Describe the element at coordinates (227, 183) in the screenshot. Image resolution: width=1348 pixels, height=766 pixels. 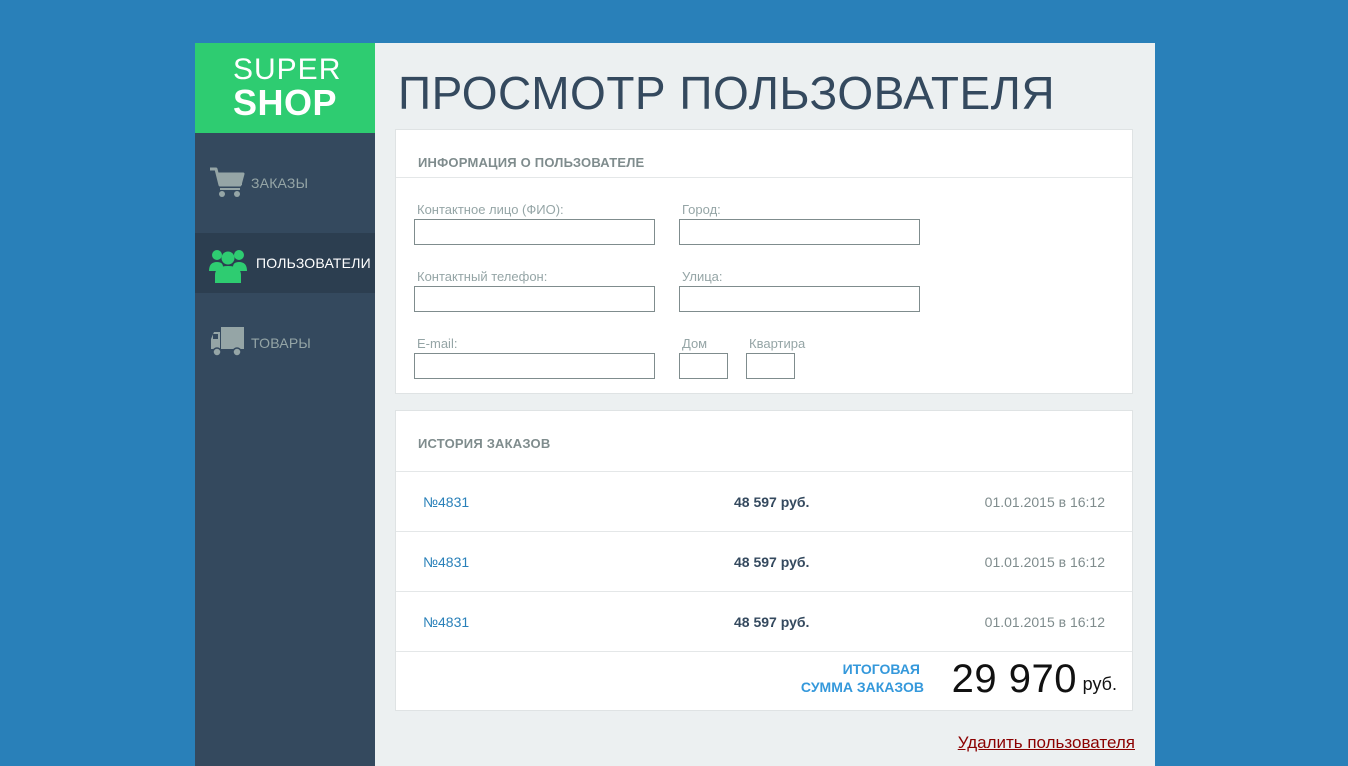
I see `cart-icon` at that location.